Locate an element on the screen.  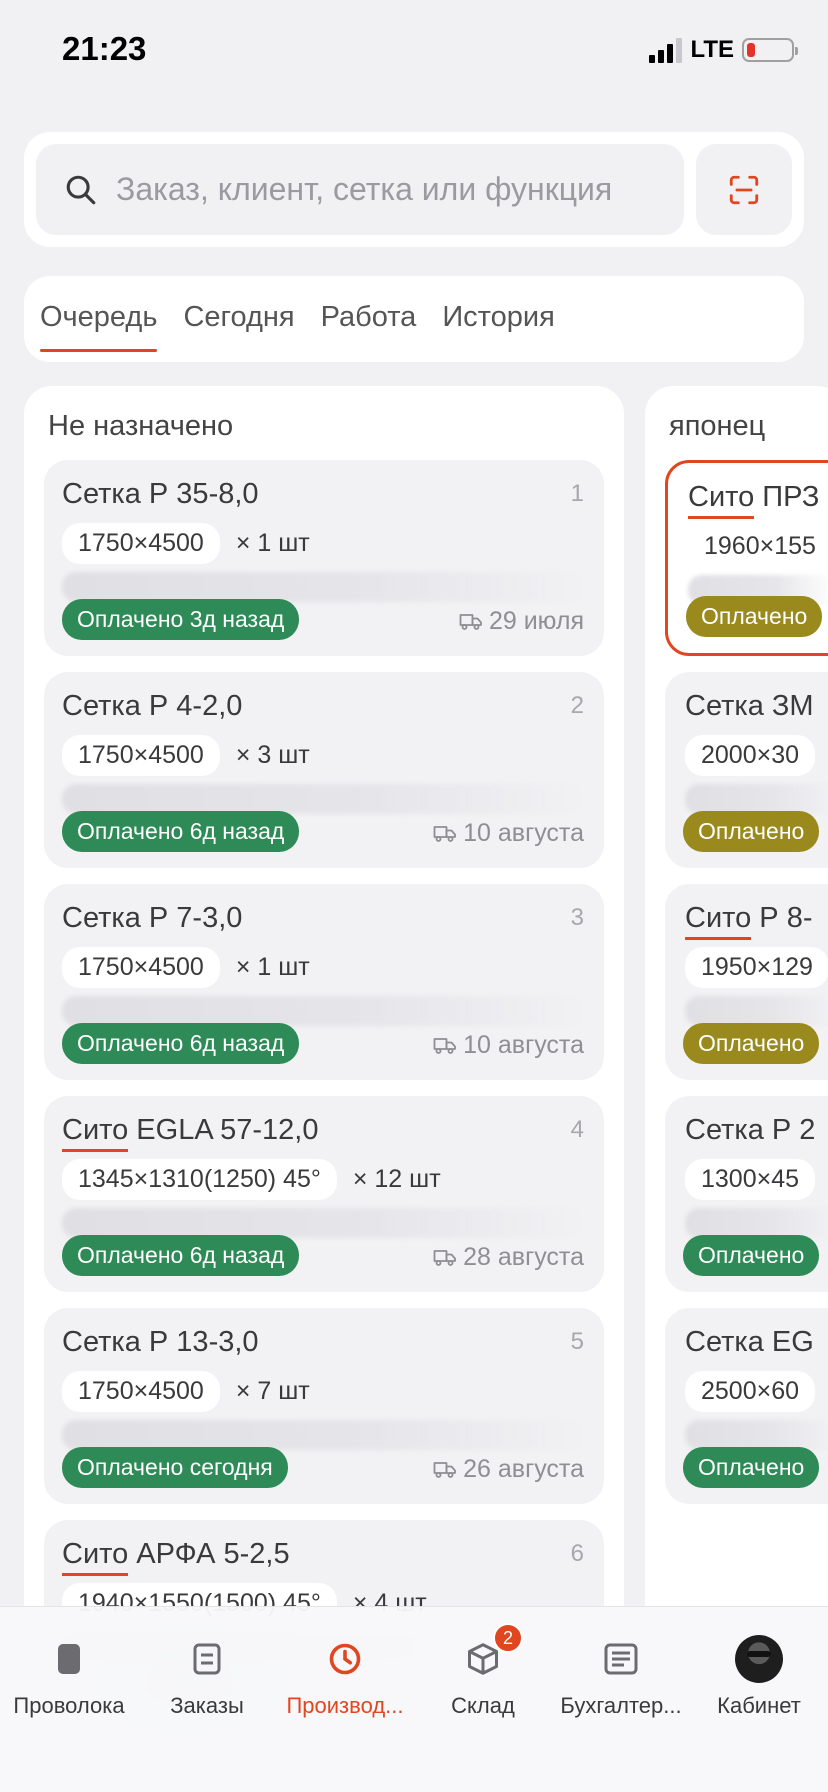
scan-icon is located at coordinates (744, 189).